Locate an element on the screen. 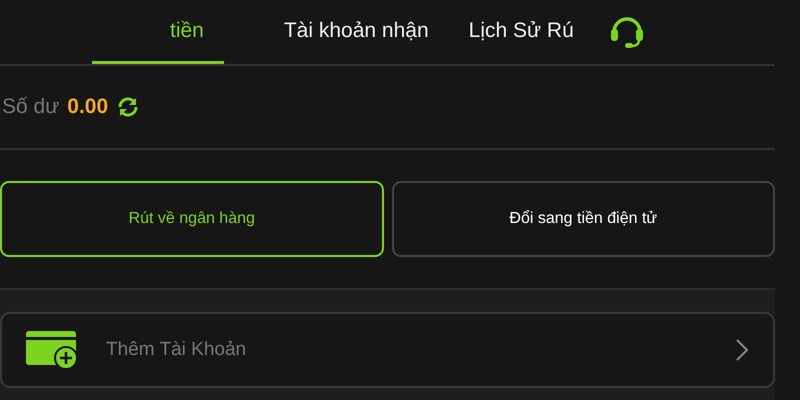 Image resolution: width=800 pixels, height=400 pixels. add-account-label: Thêm Tài Khoản is located at coordinates (177, 350).